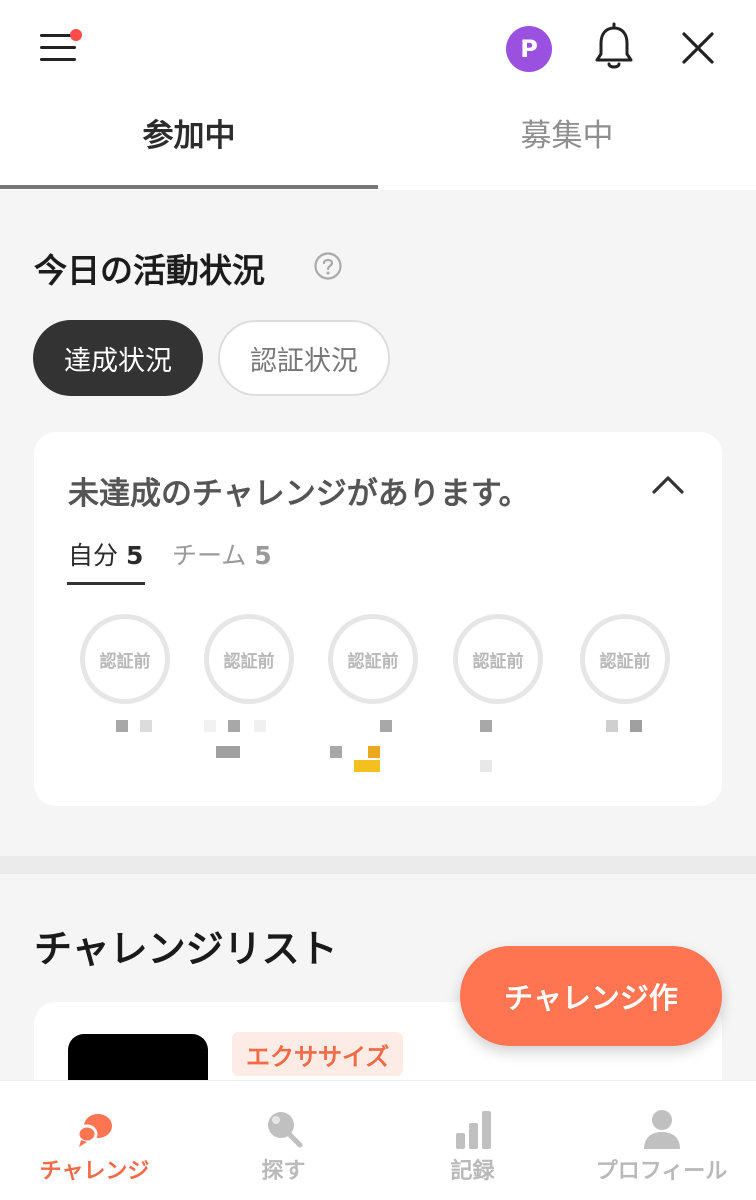 Image resolution: width=756 pixels, height=1200 pixels. Describe the element at coordinates (299, 494) in the screenshot. I see `card-title: 未達成のチャレンジがあります。` at that location.